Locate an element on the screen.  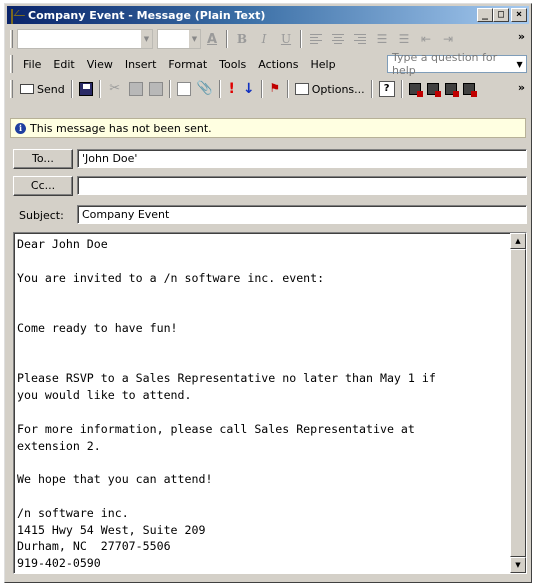
cut-button: ✂ is located at coordinates (115, 89).